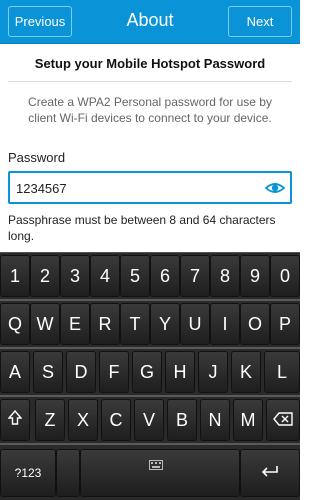  I want to click on key-2: 2, so click(45, 276).